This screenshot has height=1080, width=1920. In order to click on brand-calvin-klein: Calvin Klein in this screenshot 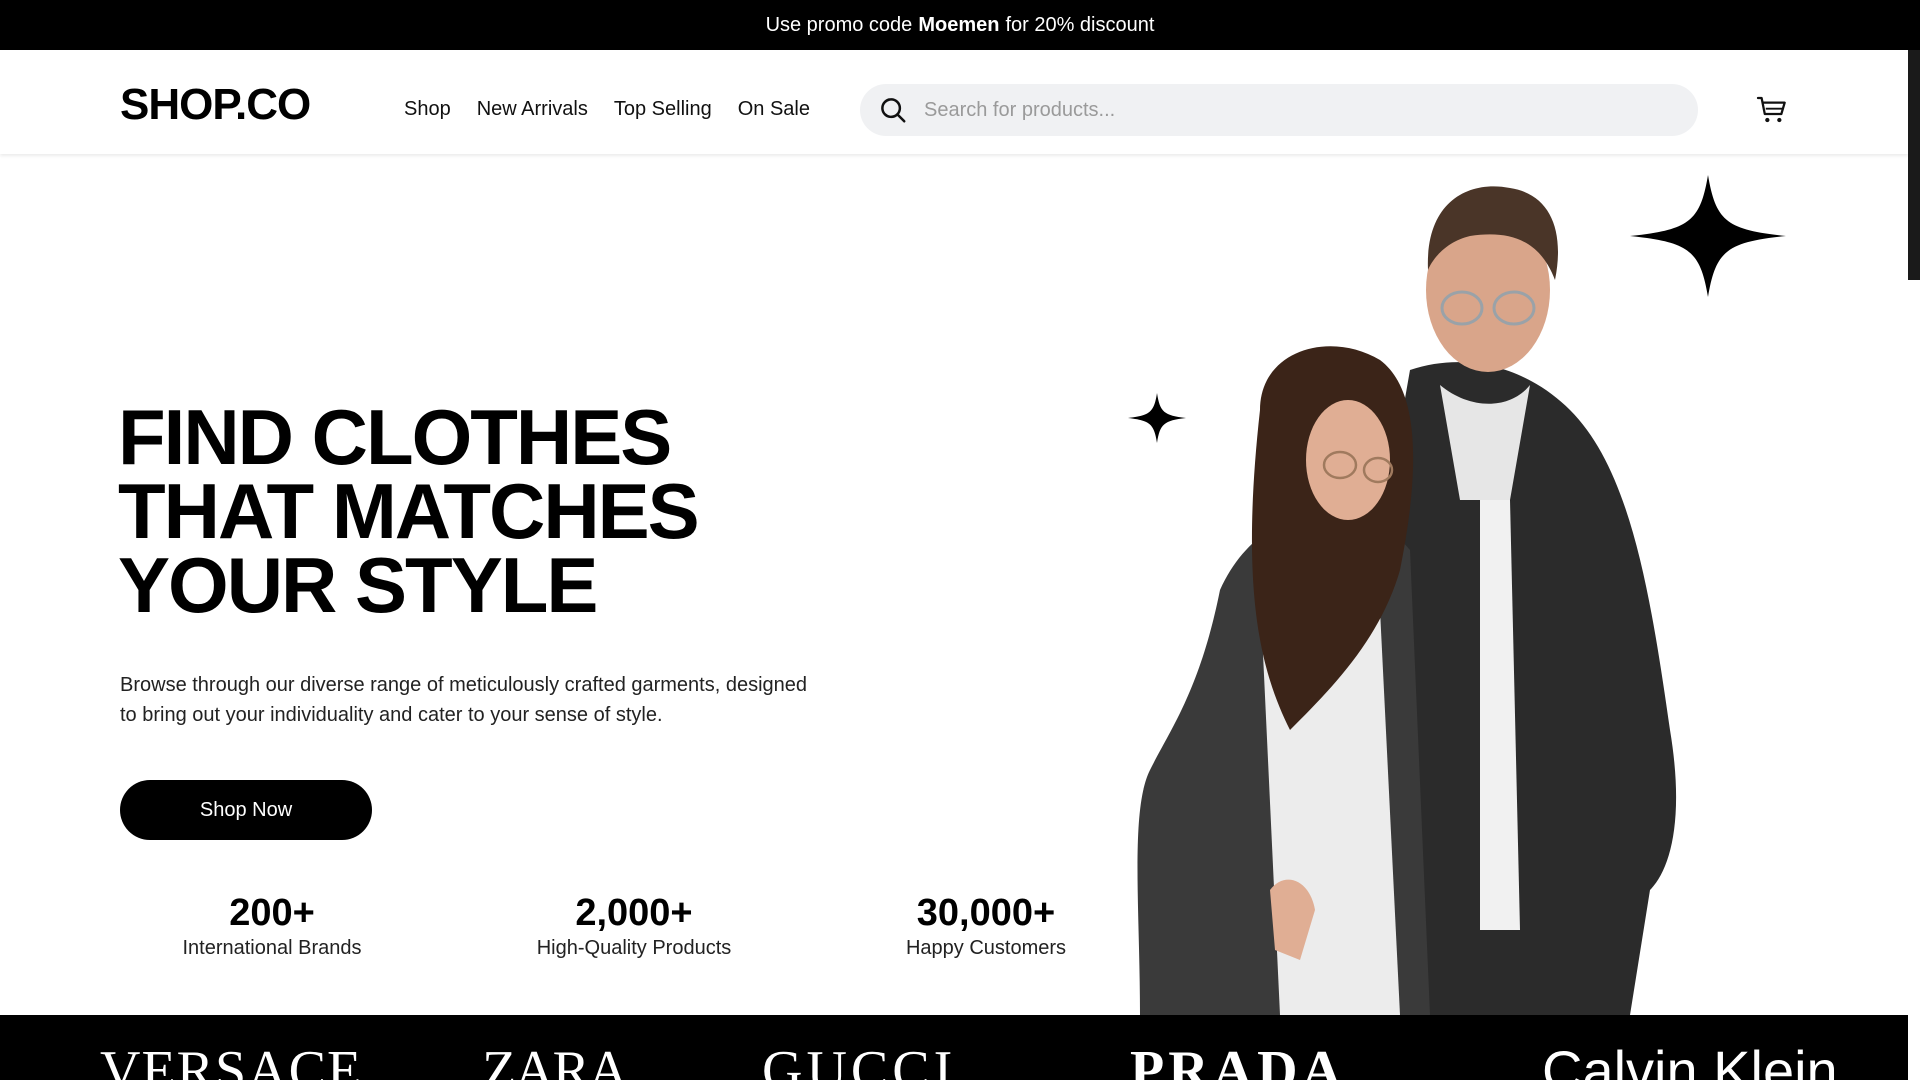, I will do `click(1690, 1059)`.